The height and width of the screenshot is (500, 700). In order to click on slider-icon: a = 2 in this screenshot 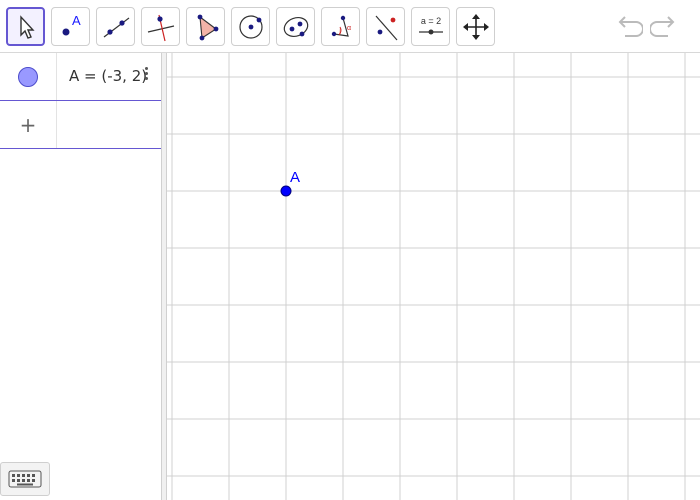, I will do `click(430, 25)`.